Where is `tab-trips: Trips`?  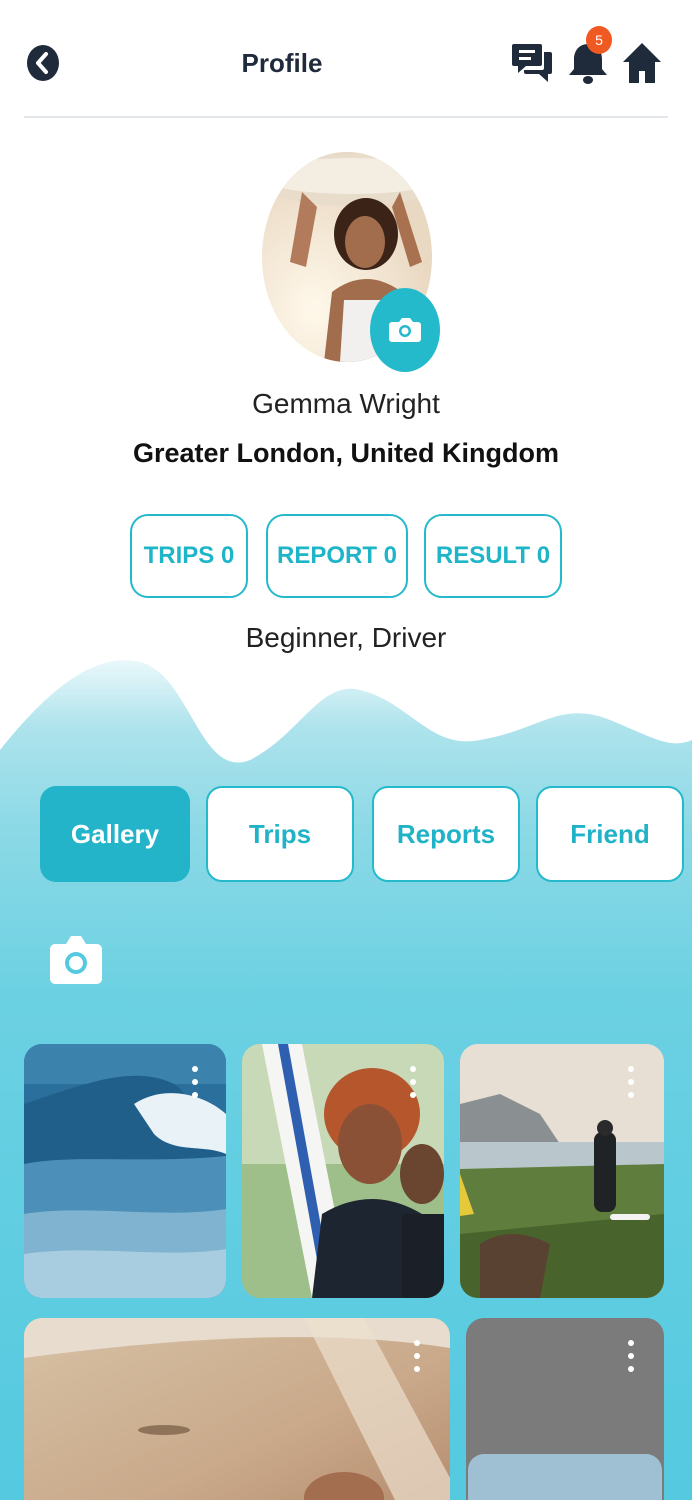
tab-trips: Trips is located at coordinates (280, 834).